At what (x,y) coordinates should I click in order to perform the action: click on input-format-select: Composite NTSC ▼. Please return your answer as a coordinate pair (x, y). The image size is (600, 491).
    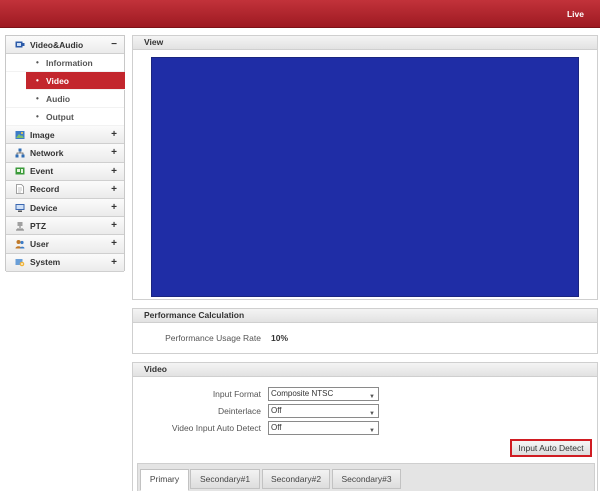
    Looking at the image, I should click on (323, 394).